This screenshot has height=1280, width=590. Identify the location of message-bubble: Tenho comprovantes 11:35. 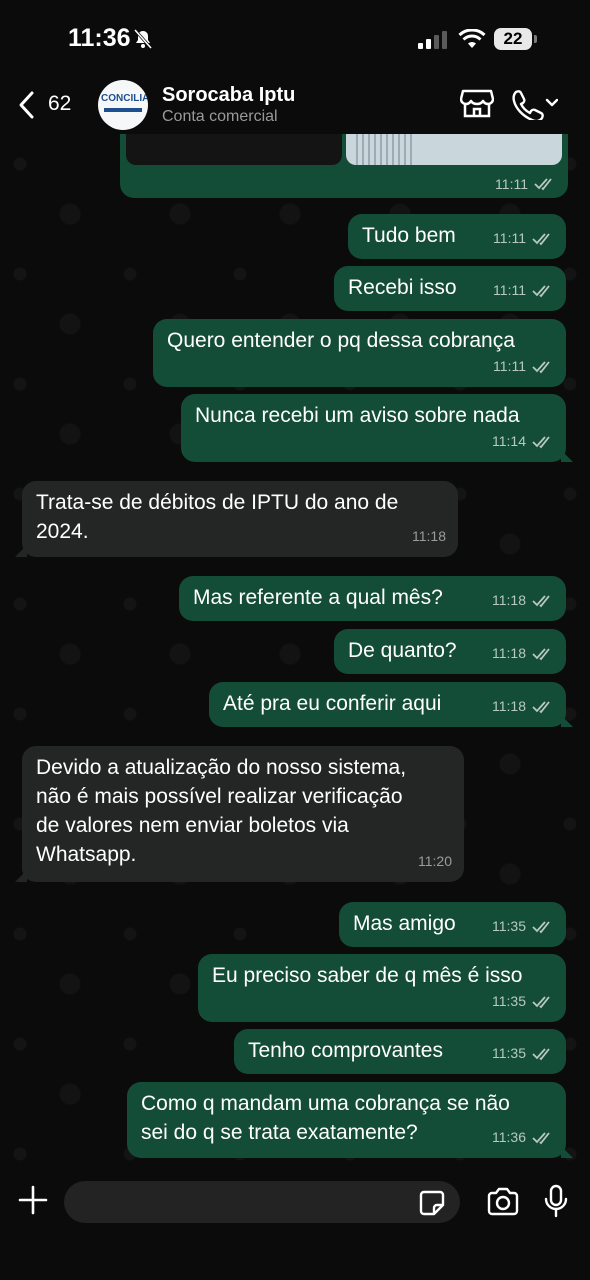
(400, 1051).